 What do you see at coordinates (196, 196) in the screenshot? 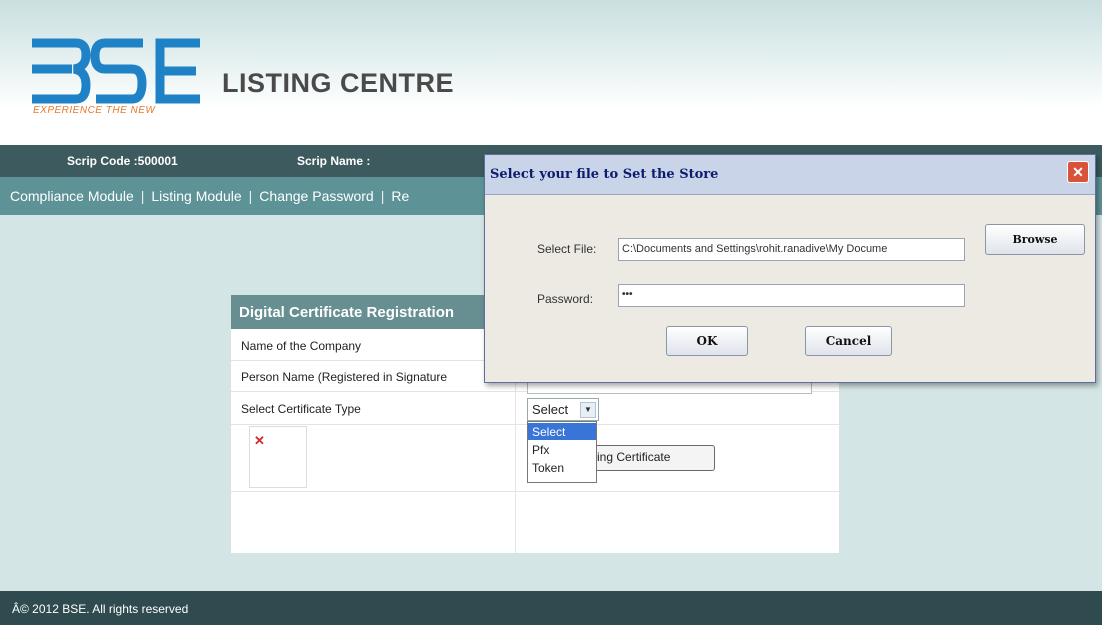
I see `nav-listing-module: Listing Module` at bounding box center [196, 196].